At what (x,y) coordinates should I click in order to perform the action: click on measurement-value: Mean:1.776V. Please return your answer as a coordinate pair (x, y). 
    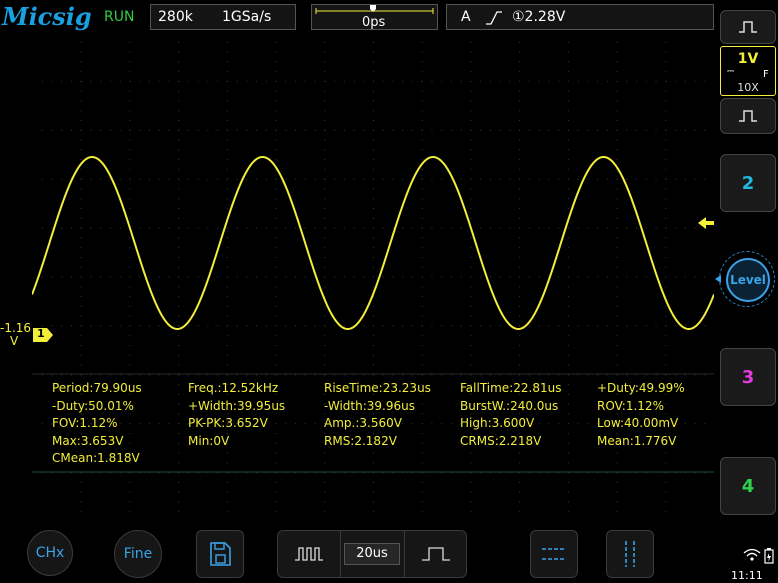
    Looking at the image, I should click on (637, 440).